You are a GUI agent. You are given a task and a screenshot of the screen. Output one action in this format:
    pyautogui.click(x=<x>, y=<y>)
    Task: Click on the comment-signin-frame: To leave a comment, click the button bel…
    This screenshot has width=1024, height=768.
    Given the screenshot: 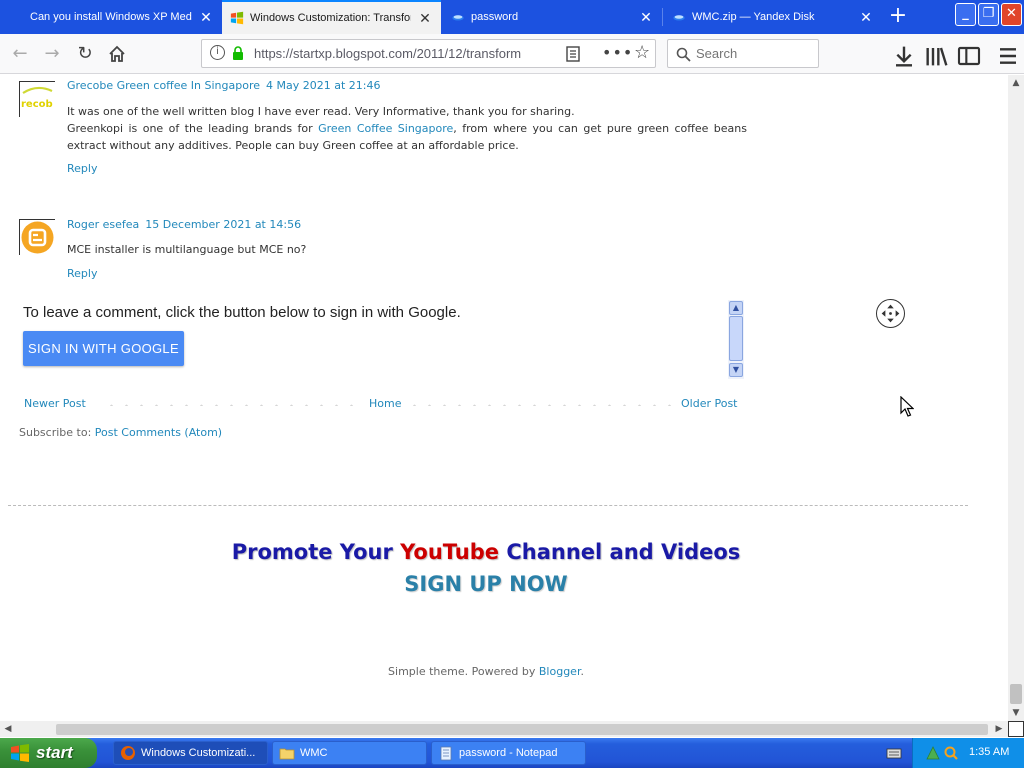 What is the action you would take?
    pyautogui.click(x=382, y=339)
    